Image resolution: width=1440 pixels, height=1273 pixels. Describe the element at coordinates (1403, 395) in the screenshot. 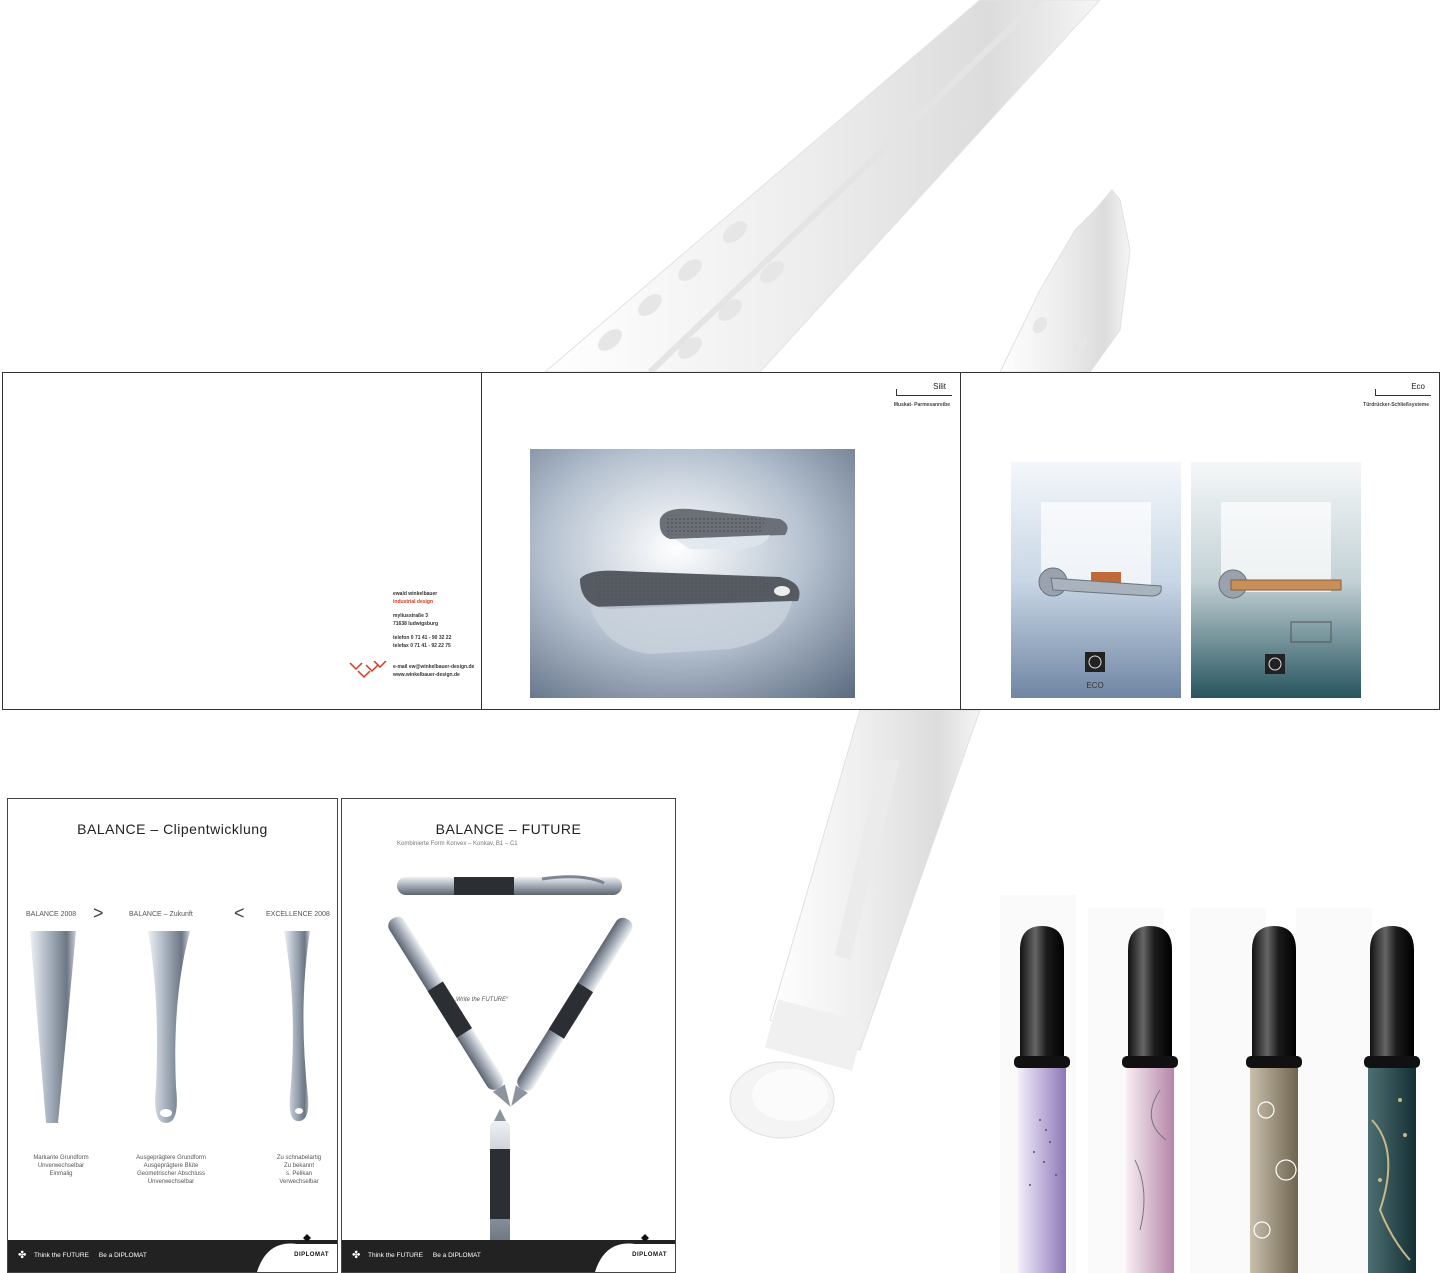

I see `eco-title-underline` at that location.